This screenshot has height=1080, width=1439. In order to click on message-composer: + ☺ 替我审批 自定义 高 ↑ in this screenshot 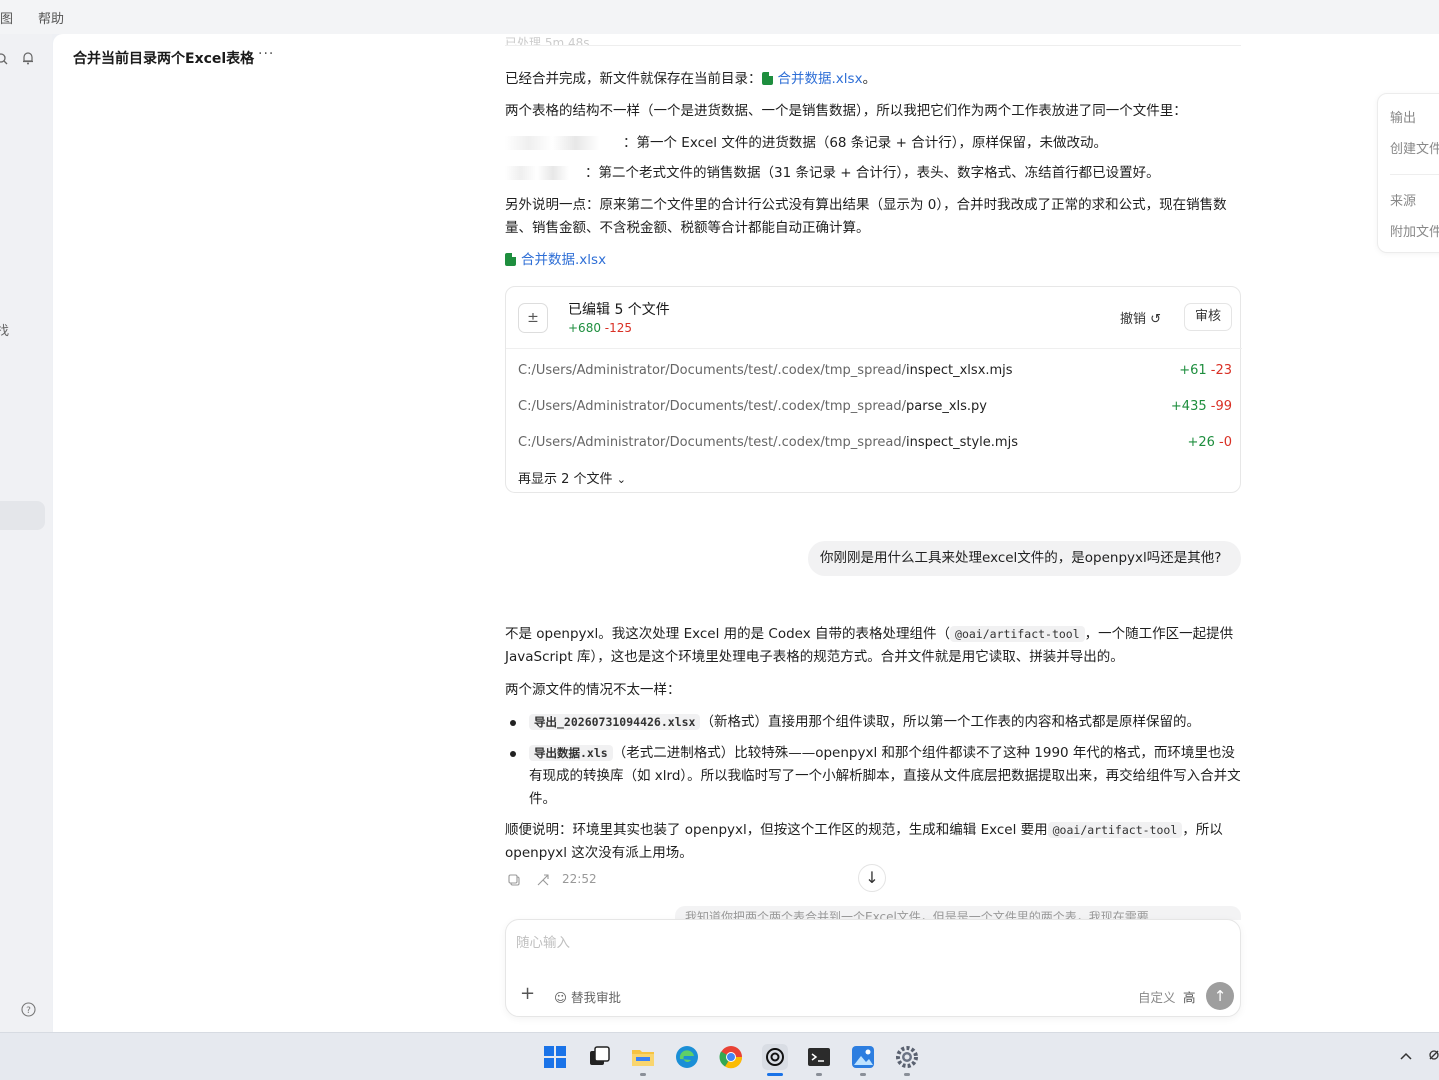, I will do `click(873, 968)`.